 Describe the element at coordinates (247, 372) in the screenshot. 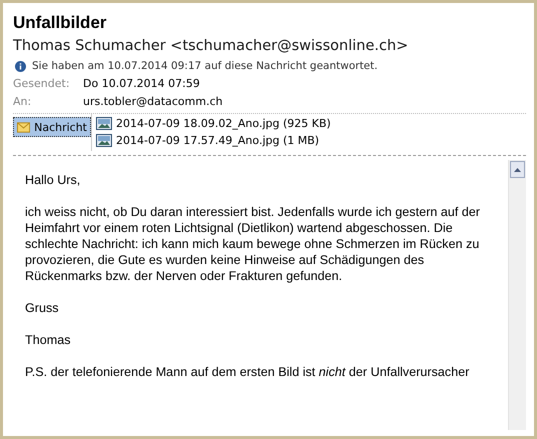

I see `body-paragraph: P.S. der telefonierende Mann auf dem ersten Bild ist nicht der Unfallverursacher` at that location.